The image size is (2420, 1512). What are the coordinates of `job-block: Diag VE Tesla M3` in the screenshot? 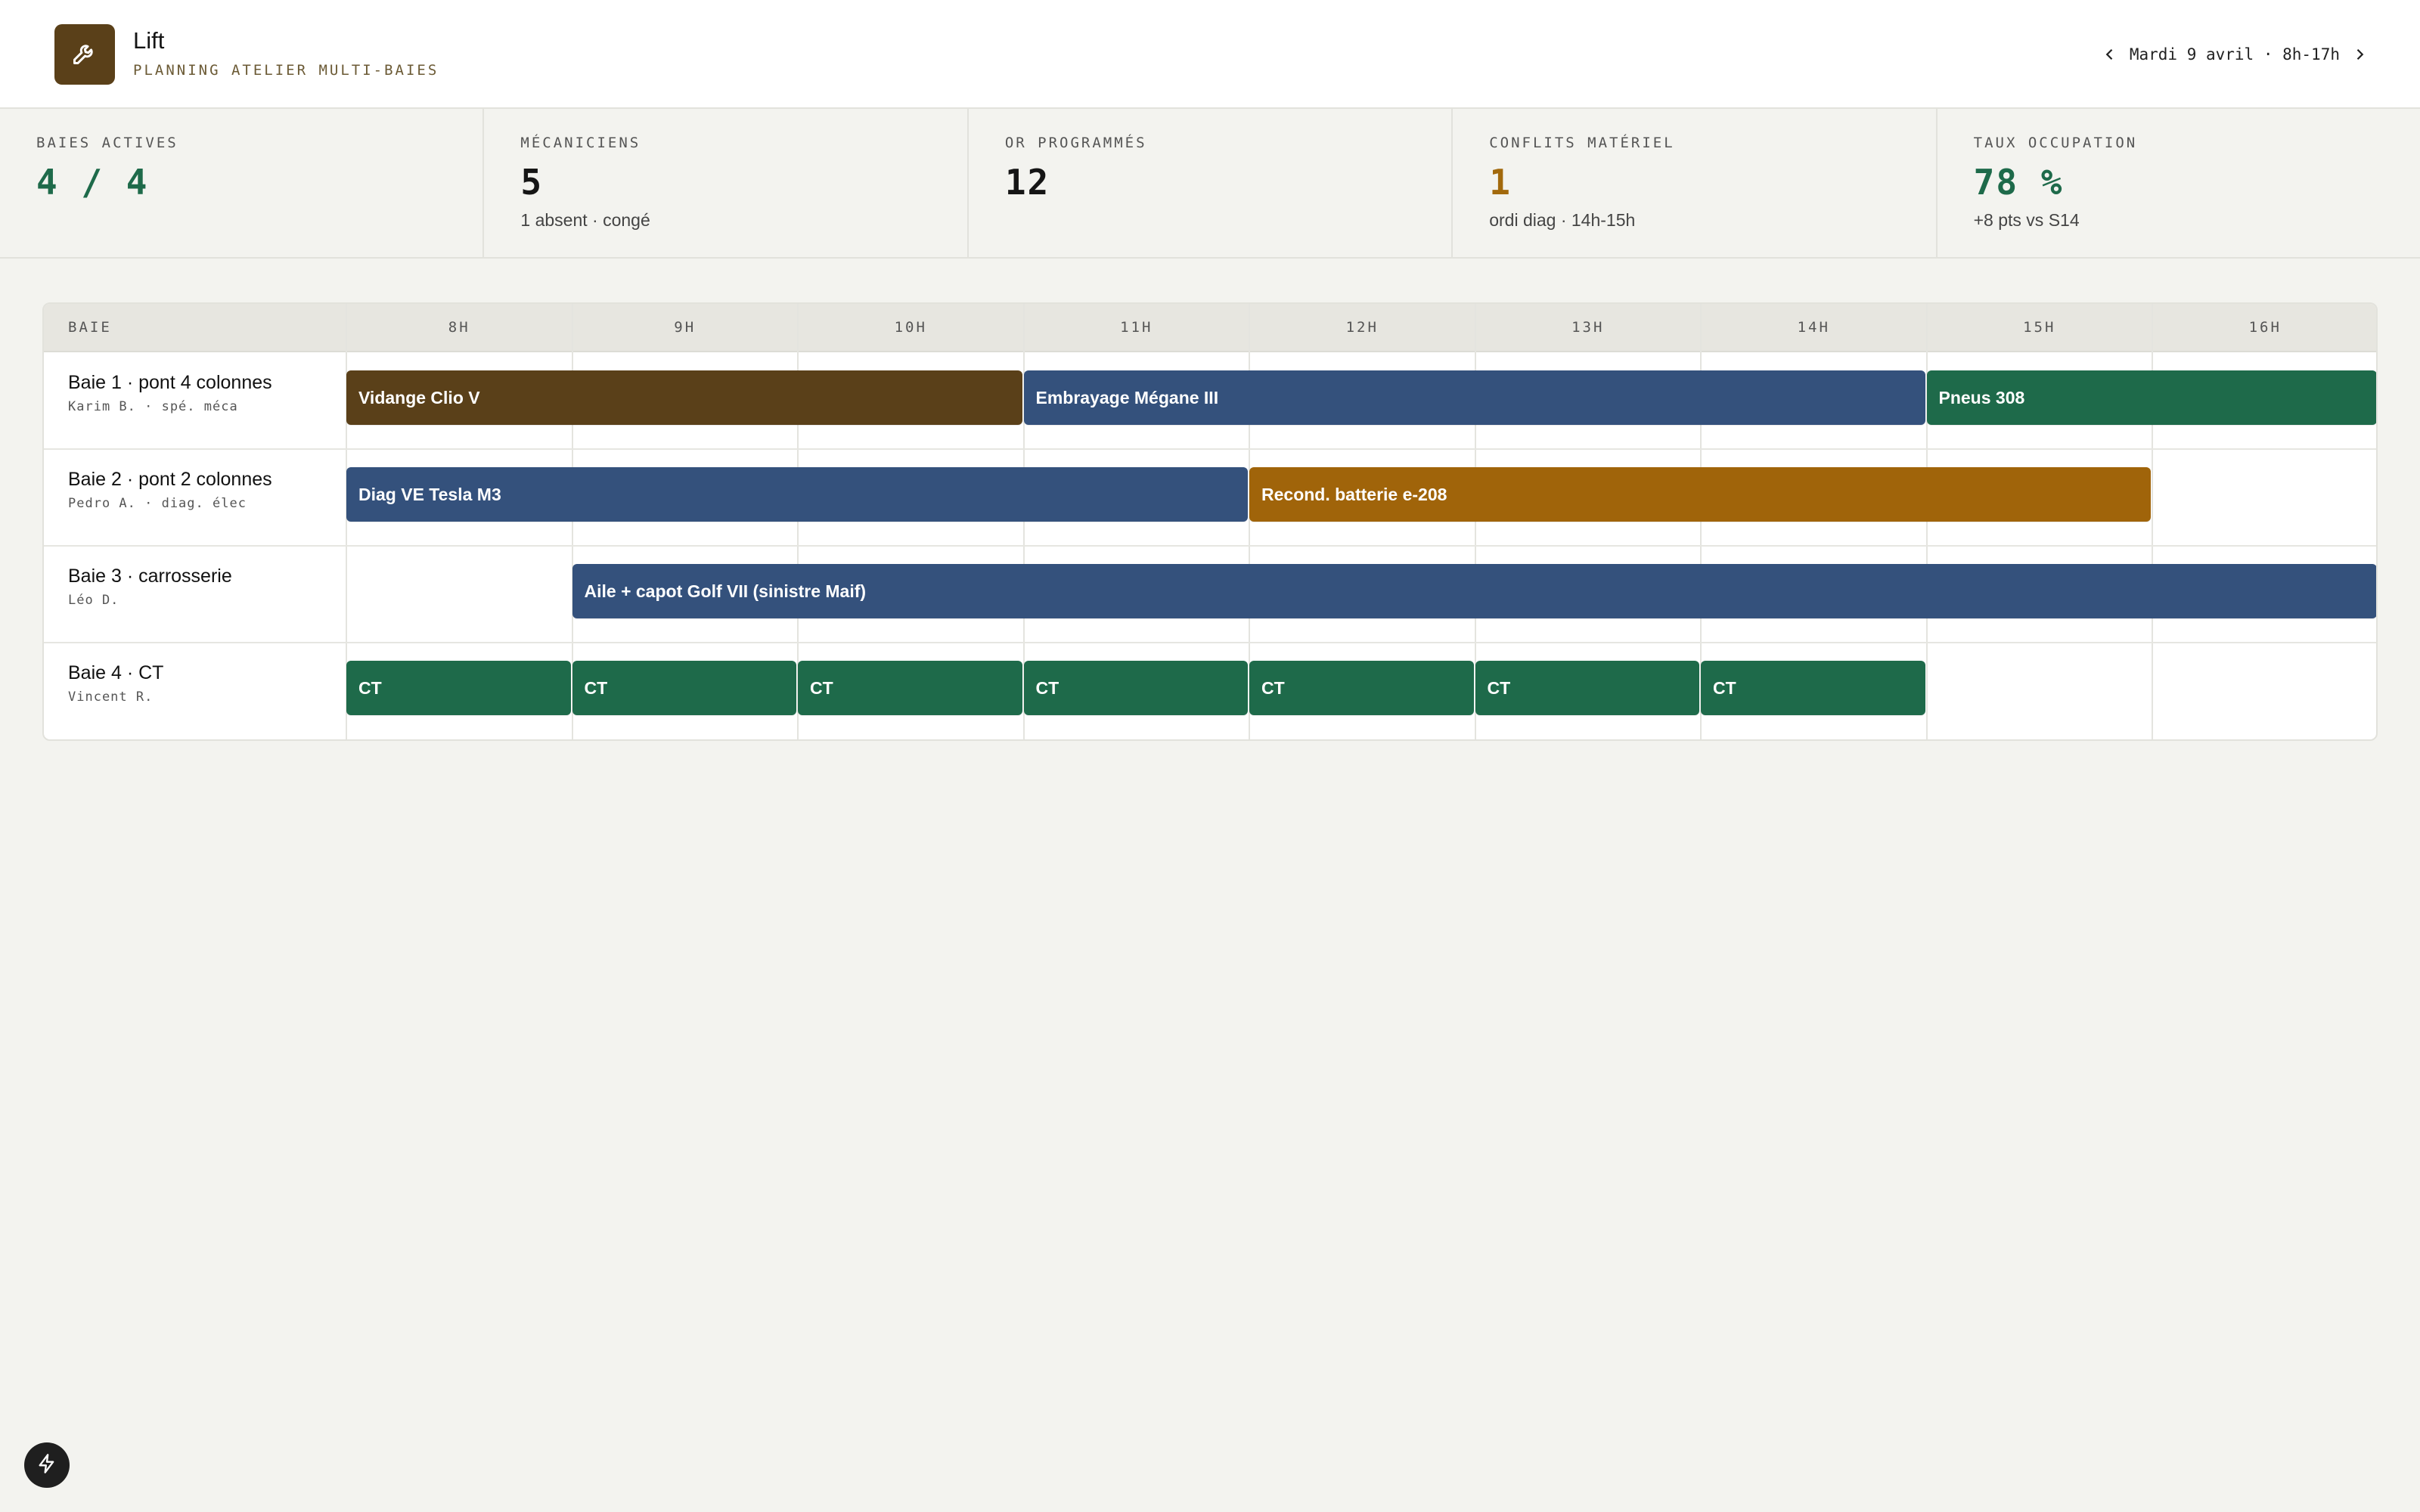 It's located at (797, 494).